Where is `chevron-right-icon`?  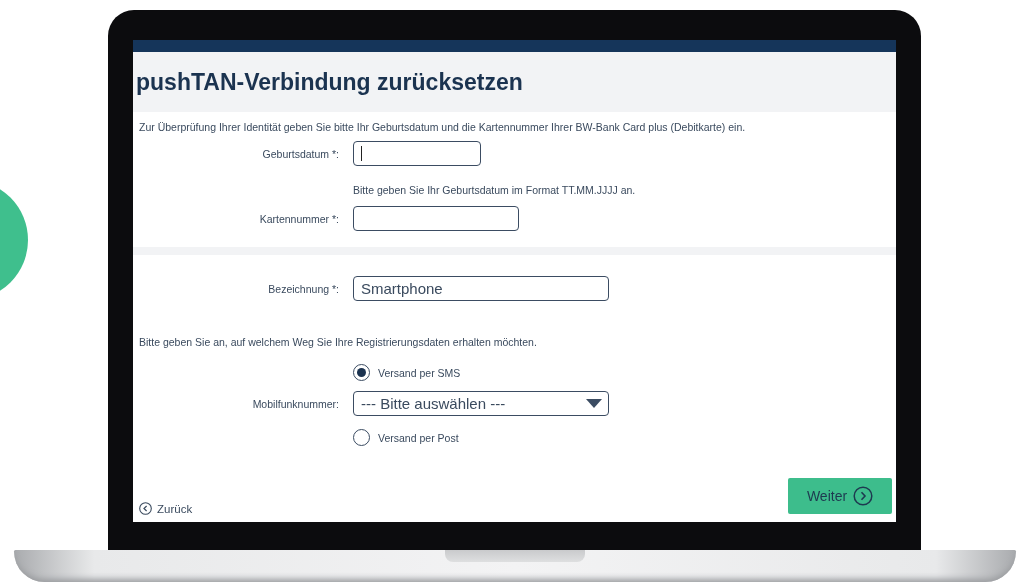 chevron-right-icon is located at coordinates (863, 496).